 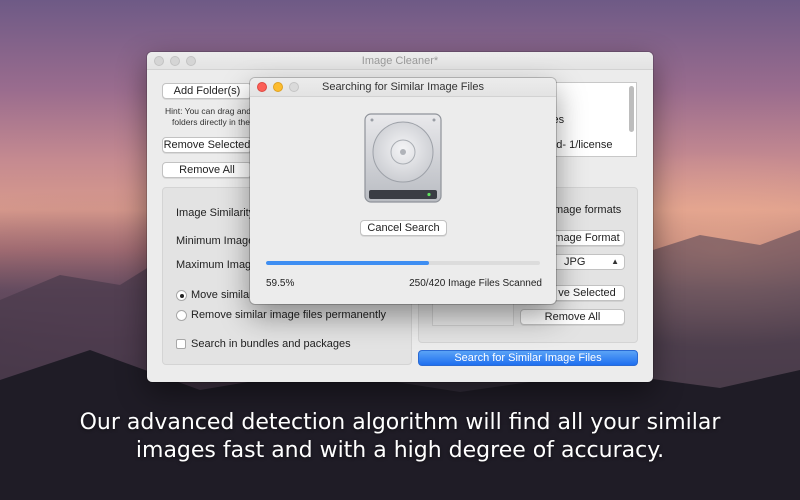 I want to click on remove-selected-format-button: ve Selected, so click(x=587, y=293).